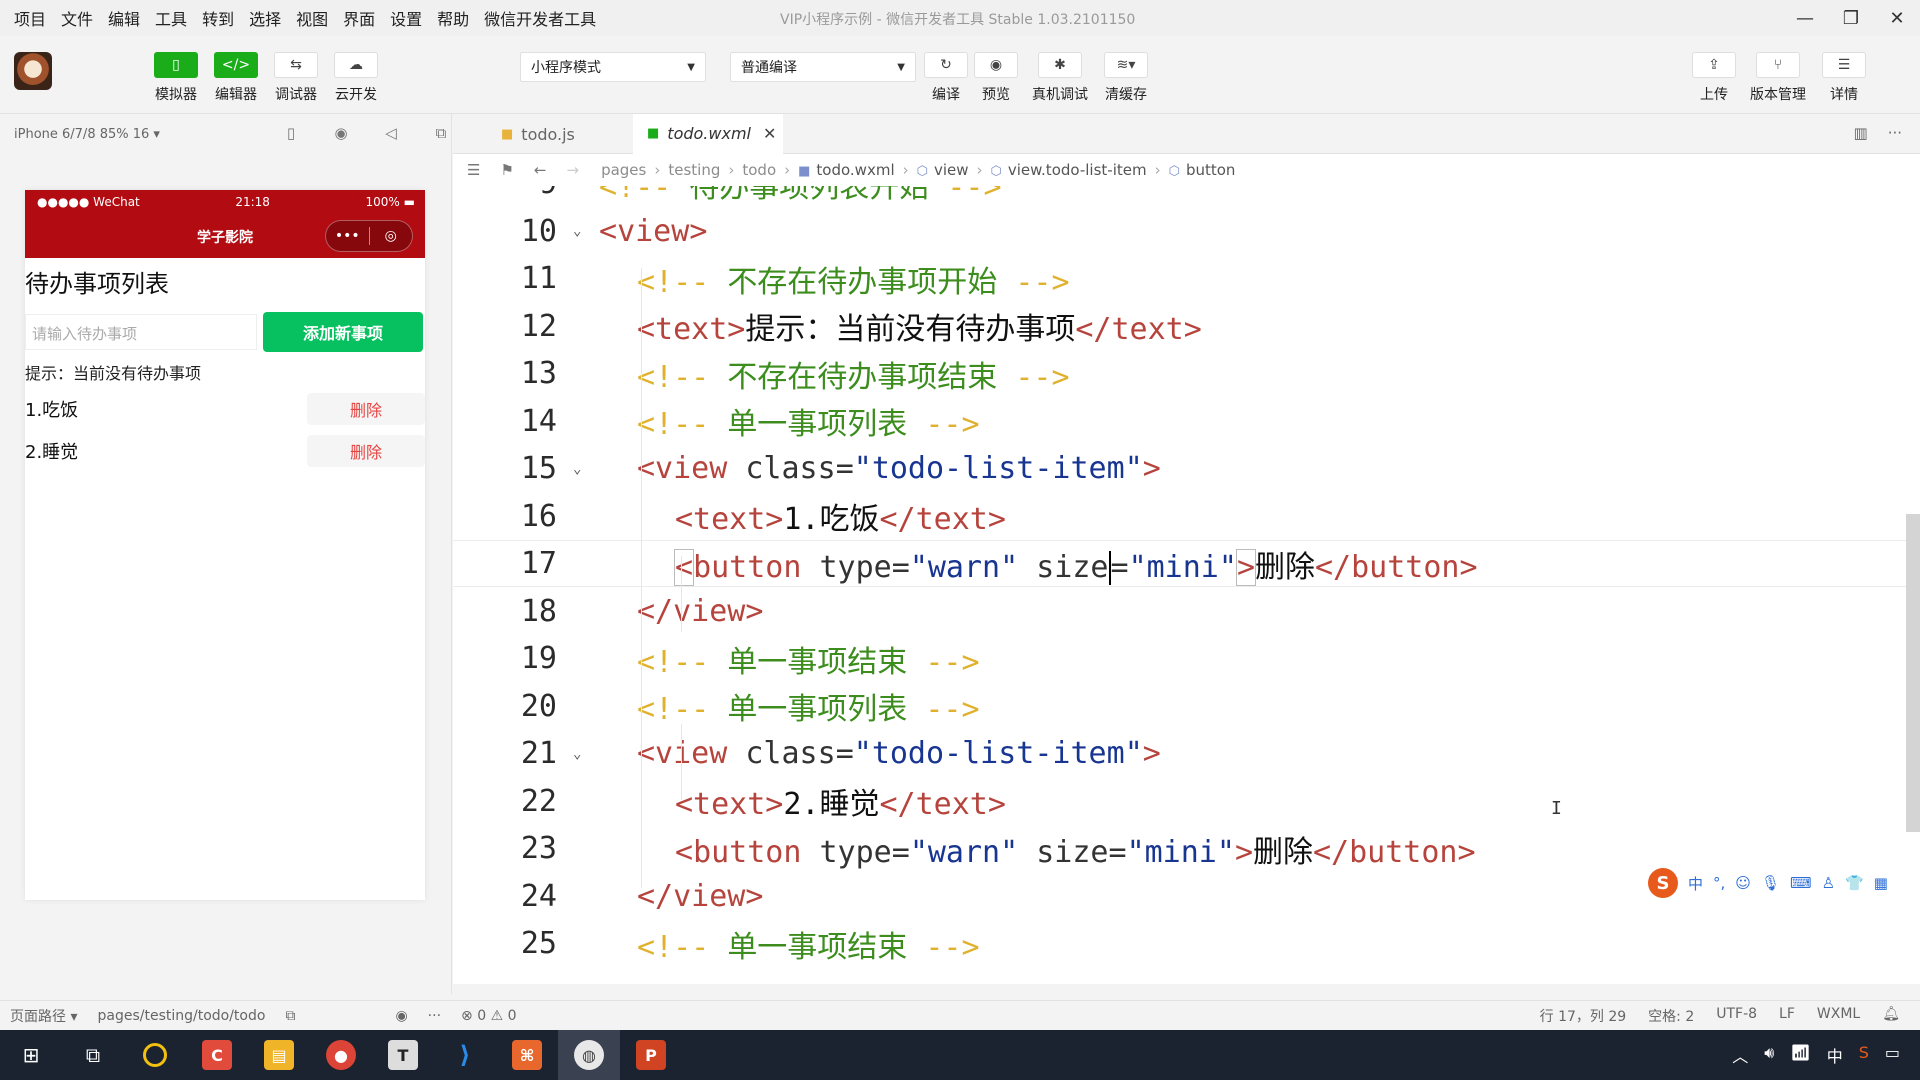 The height and width of the screenshot is (1080, 1920). I want to click on todo-input: 请输入待办事项, so click(141, 332).